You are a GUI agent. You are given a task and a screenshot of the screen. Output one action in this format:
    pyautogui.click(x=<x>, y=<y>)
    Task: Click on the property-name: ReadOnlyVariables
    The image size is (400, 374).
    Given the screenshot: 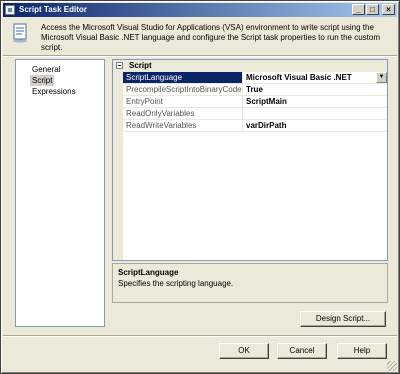 What is the action you would take?
    pyautogui.click(x=183, y=113)
    